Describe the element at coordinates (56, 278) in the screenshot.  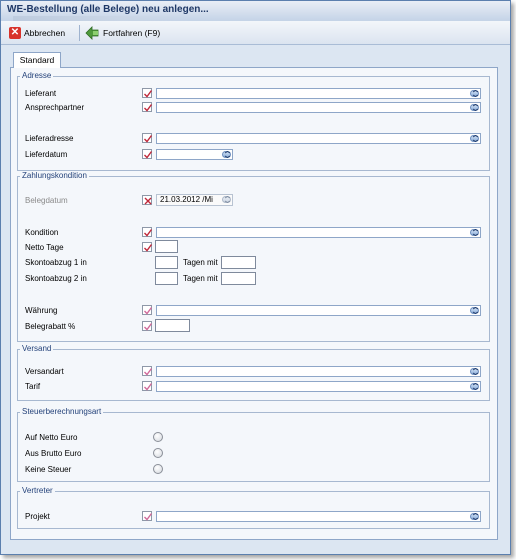
I see `label-skonto2: Skontoabzug 2 in` at that location.